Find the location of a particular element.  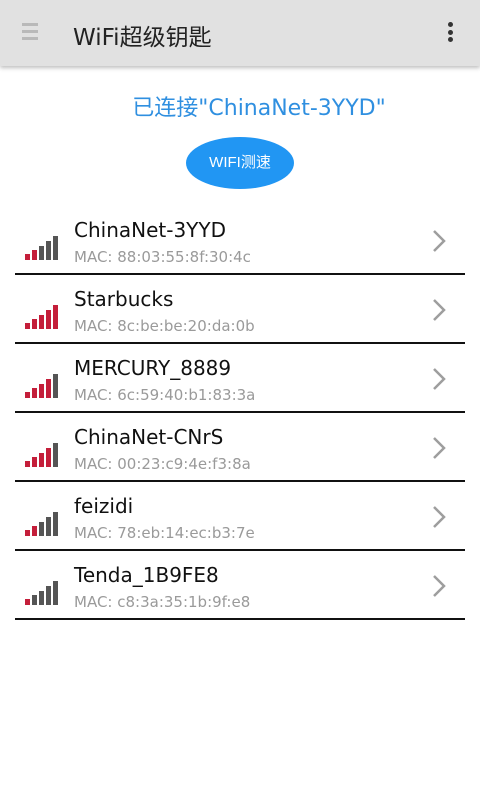

network-row: Starbucks MAC: 8c:be:be:20:da:0b is located at coordinates (240, 309).